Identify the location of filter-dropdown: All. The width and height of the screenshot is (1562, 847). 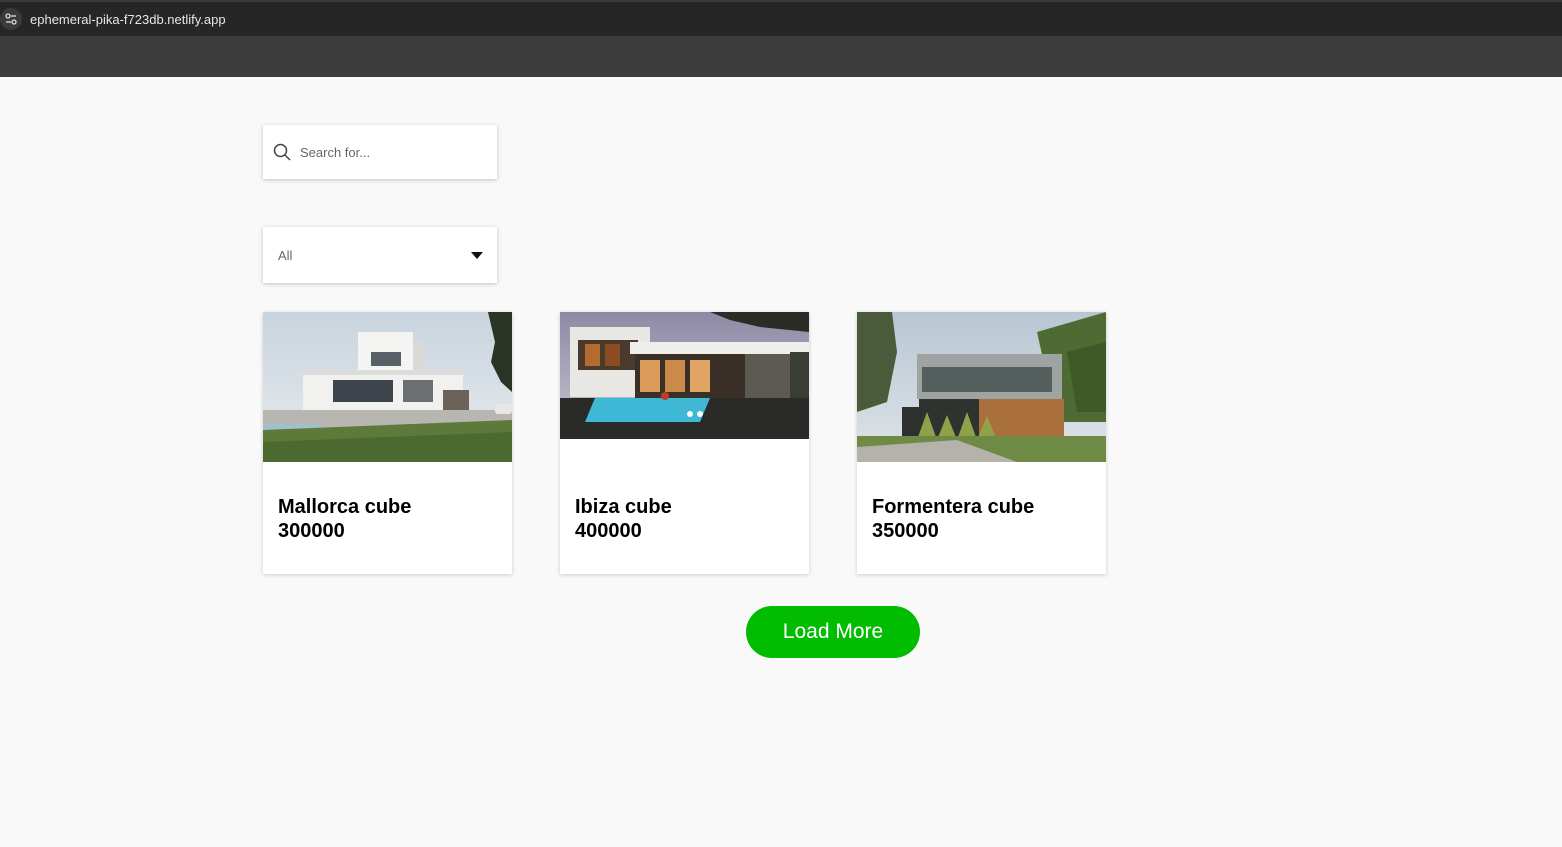
(380, 255).